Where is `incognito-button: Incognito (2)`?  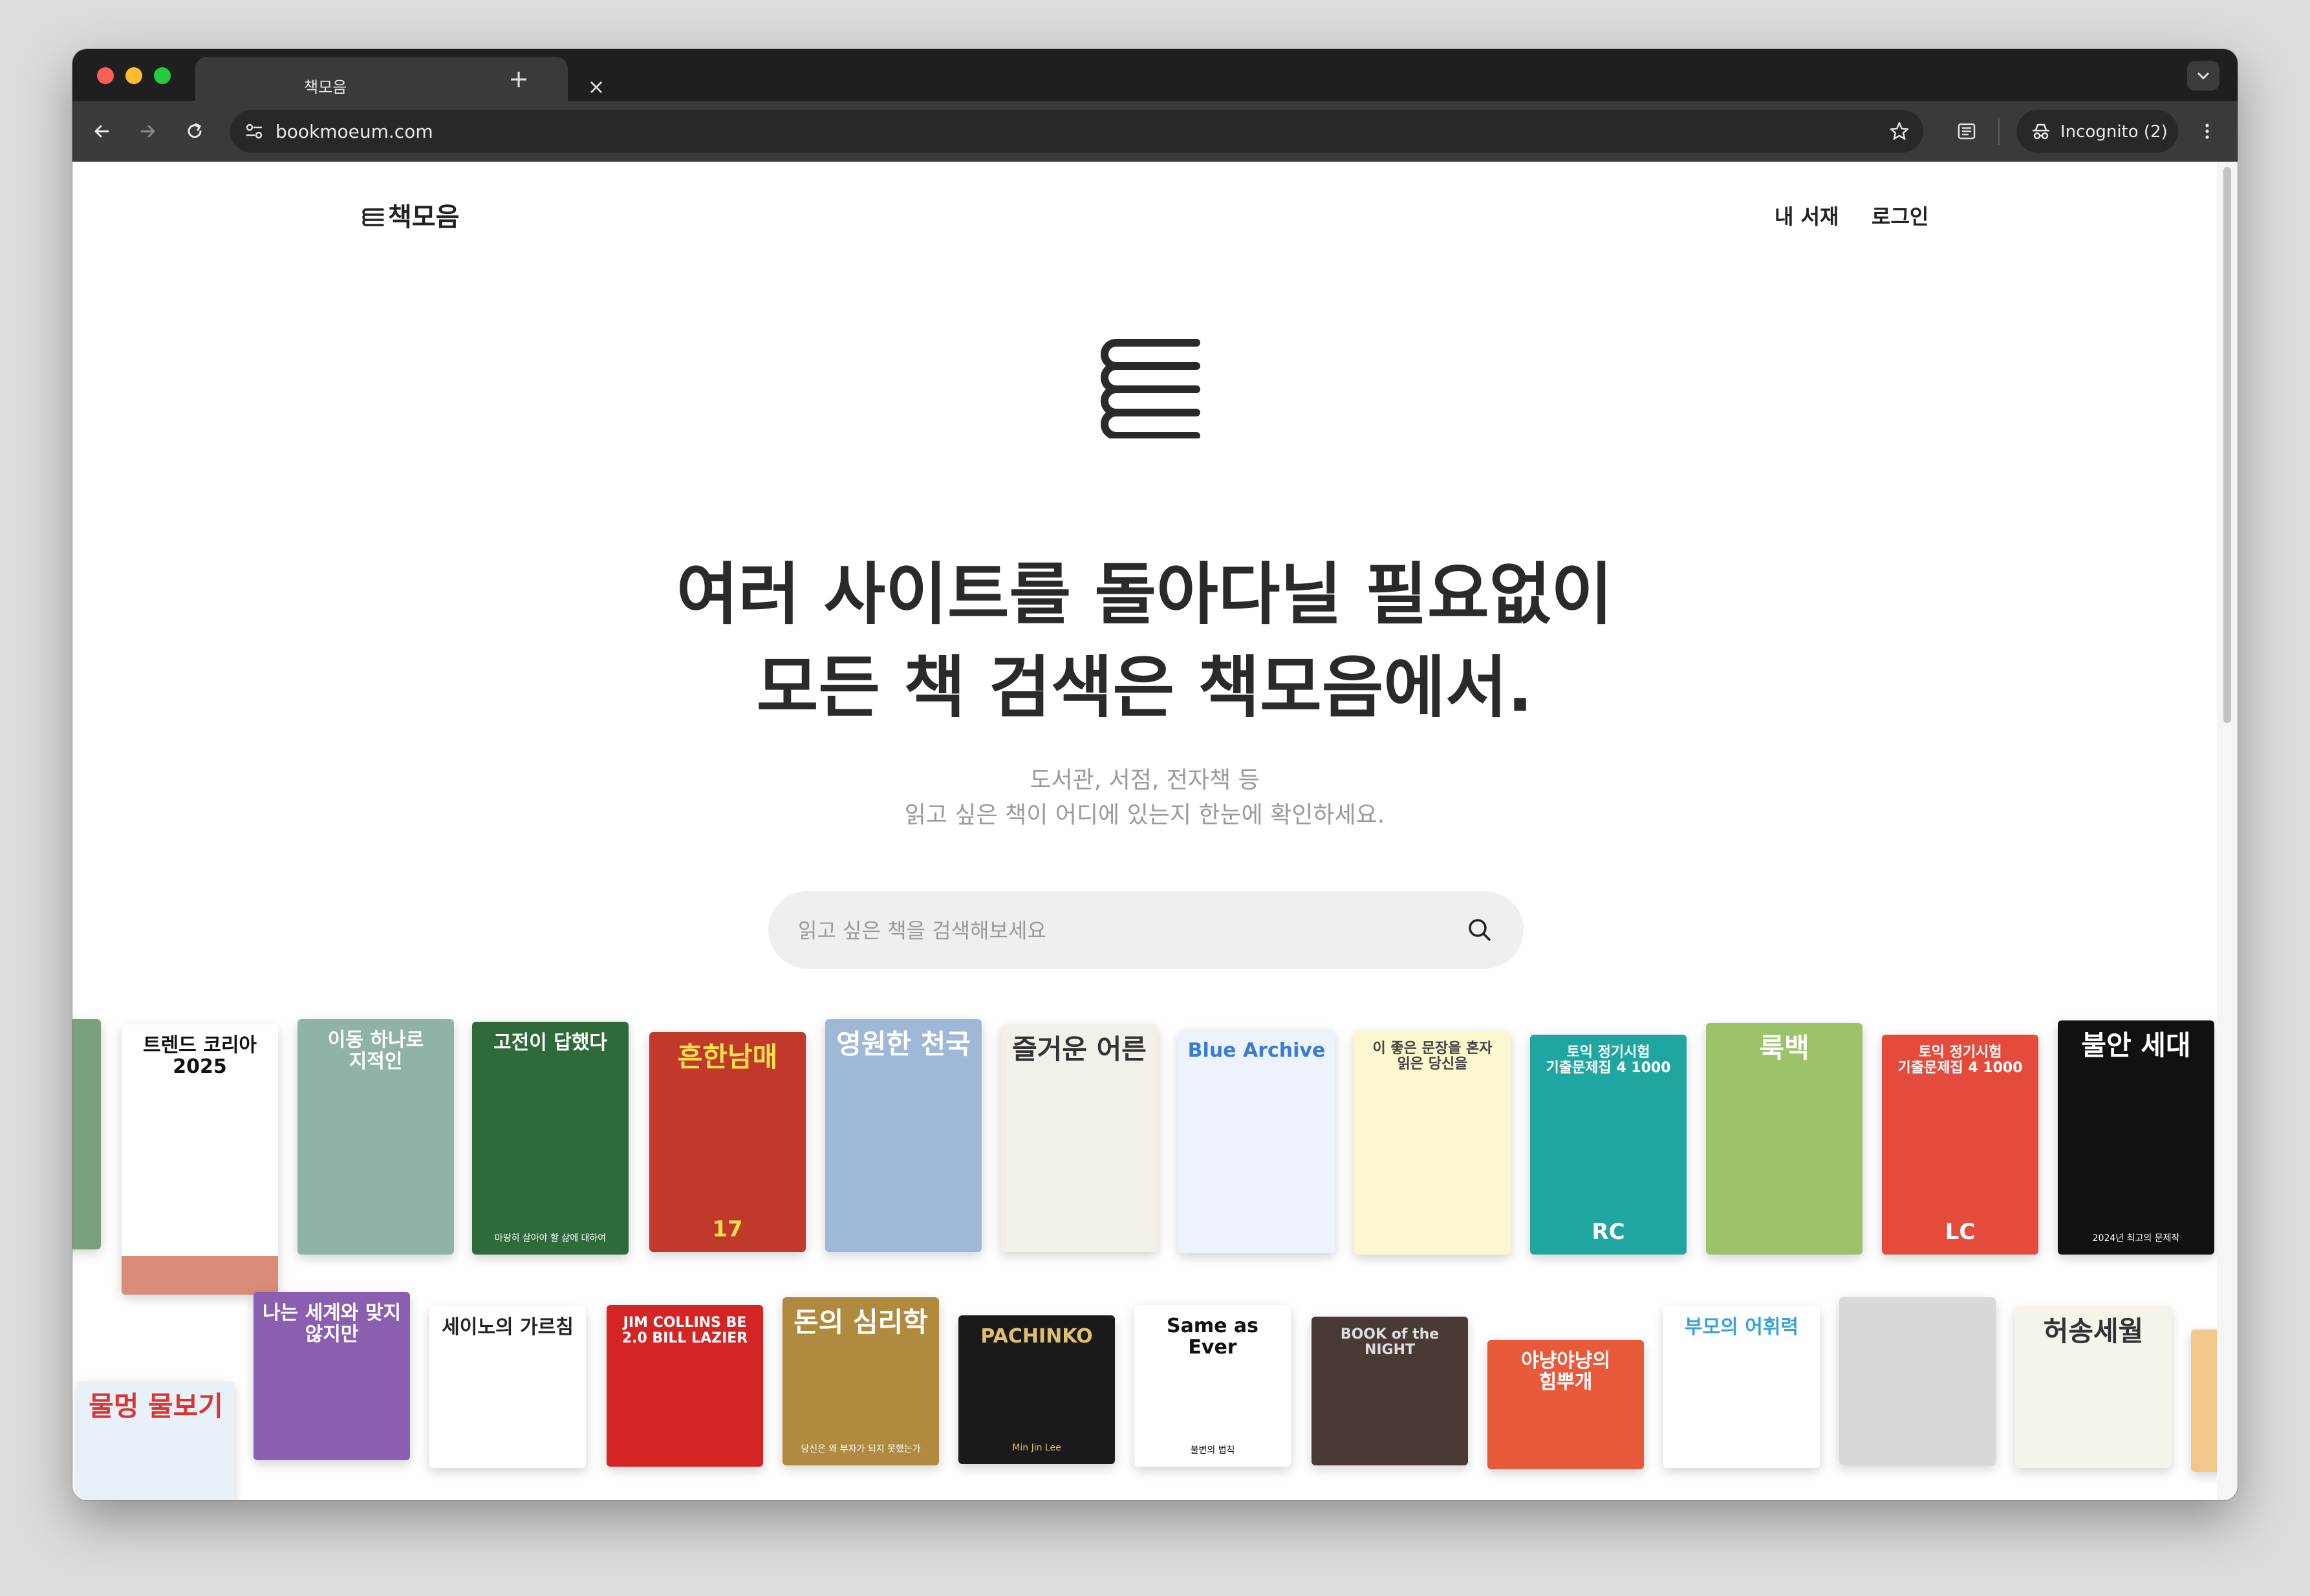 incognito-button: Incognito (2) is located at coordinates (2097, 131).